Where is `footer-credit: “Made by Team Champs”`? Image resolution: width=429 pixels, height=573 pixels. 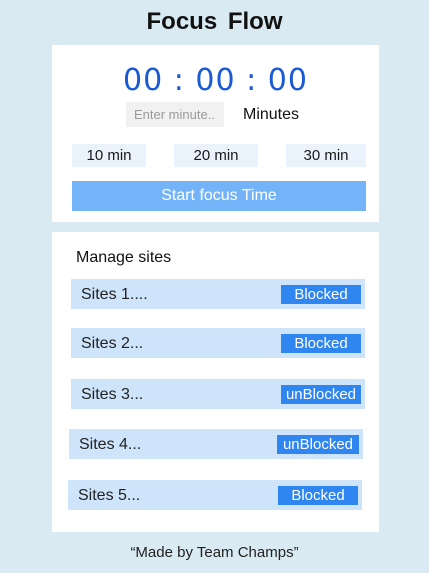
footer-credit: “Made by Team Champs” is located at coordinates (214, 552).